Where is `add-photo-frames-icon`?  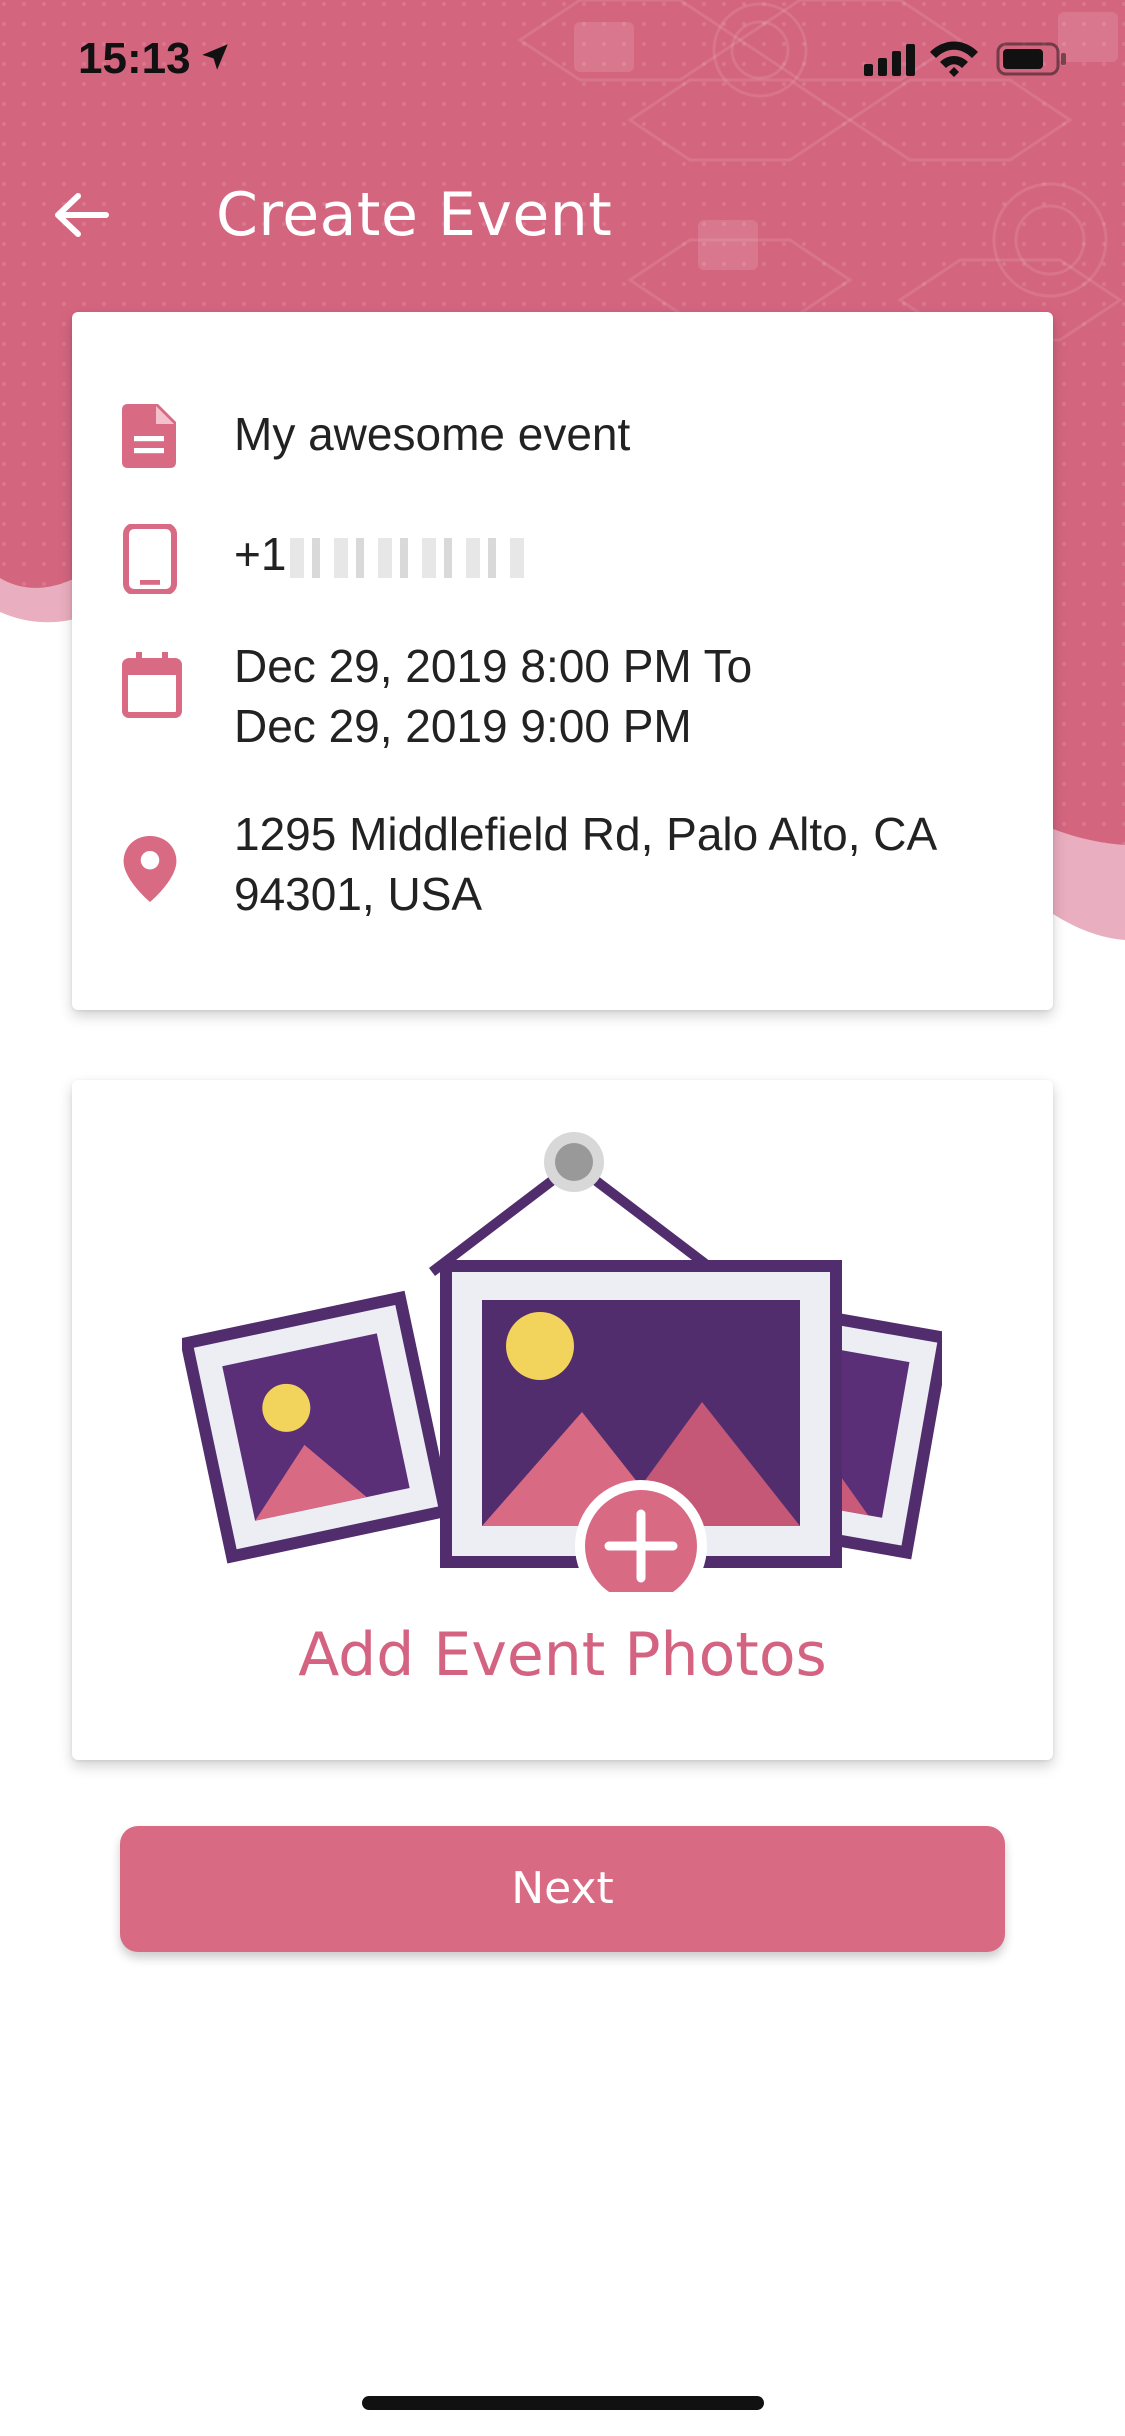 add-photo-frames-icon is located at coordinates (562, 1352).